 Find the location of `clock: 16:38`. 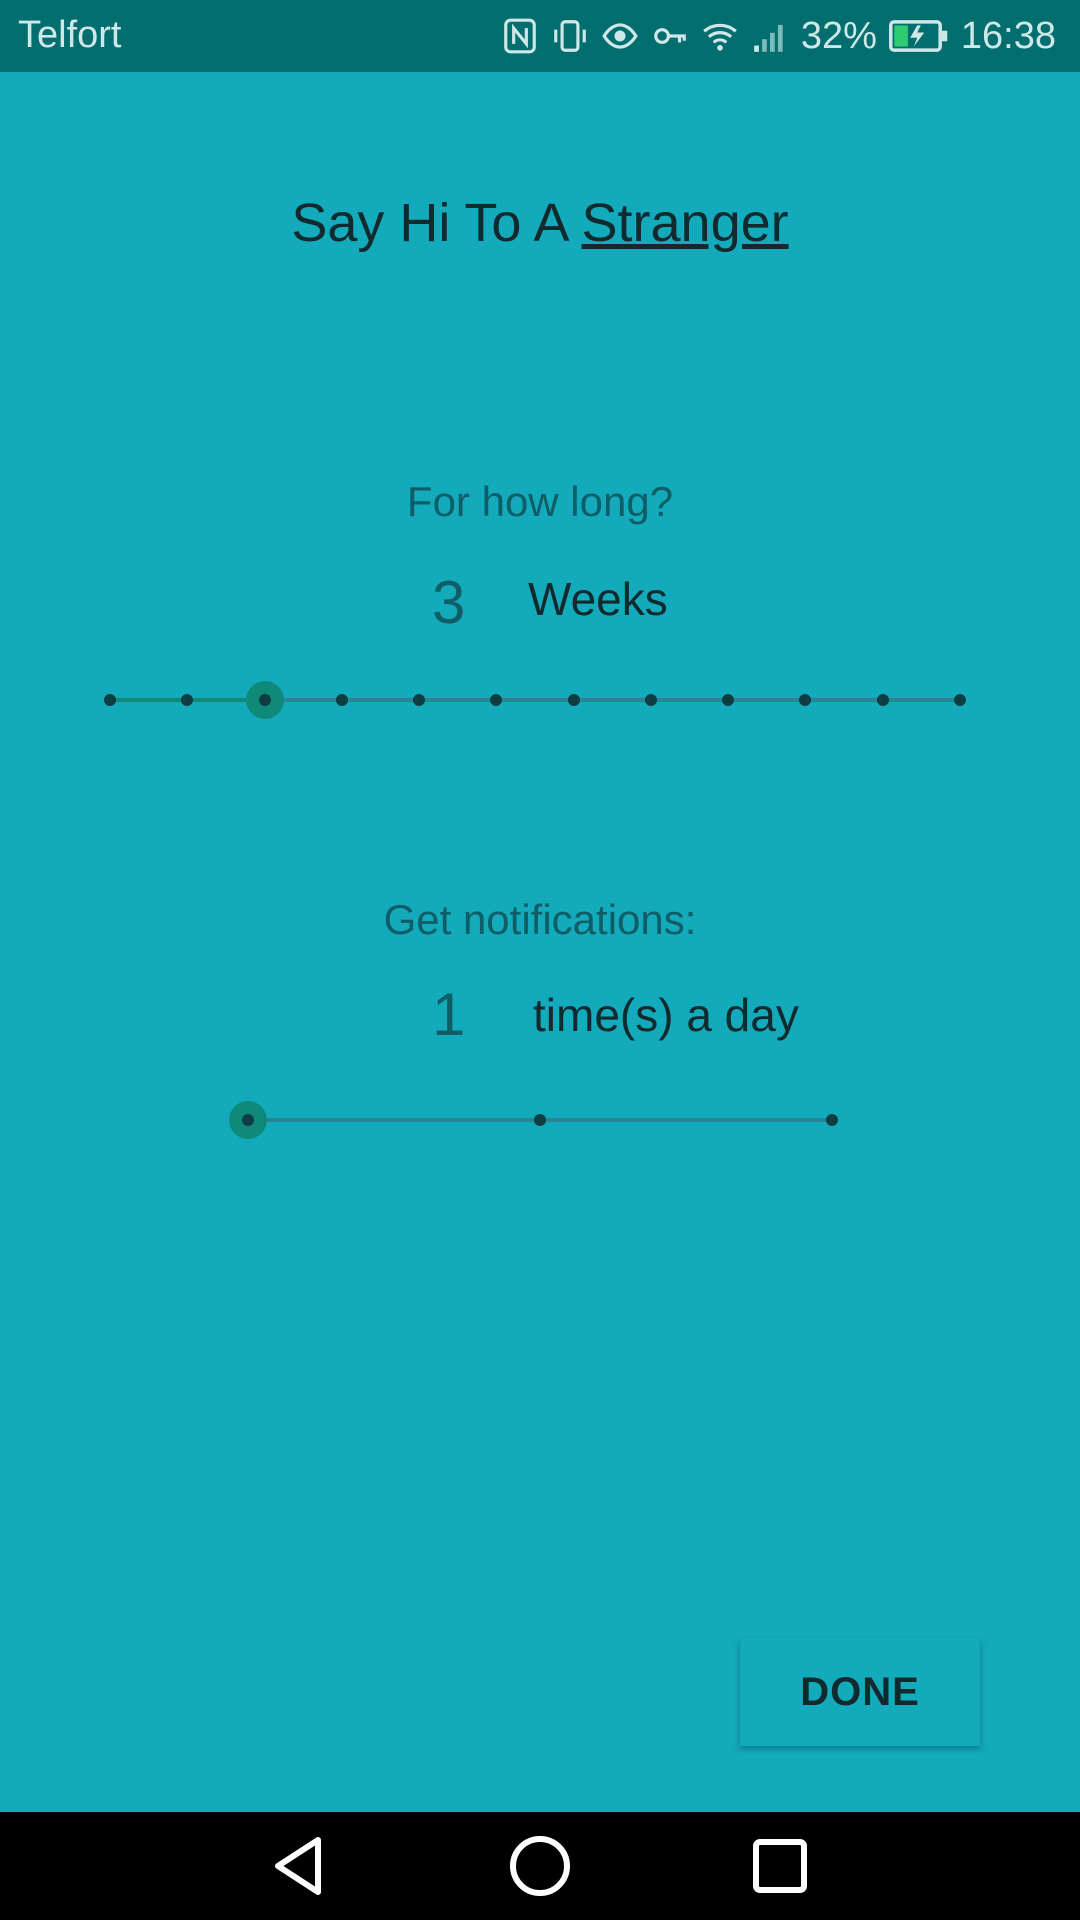

clock: 16:38 is located at coordinates (1008, 35).